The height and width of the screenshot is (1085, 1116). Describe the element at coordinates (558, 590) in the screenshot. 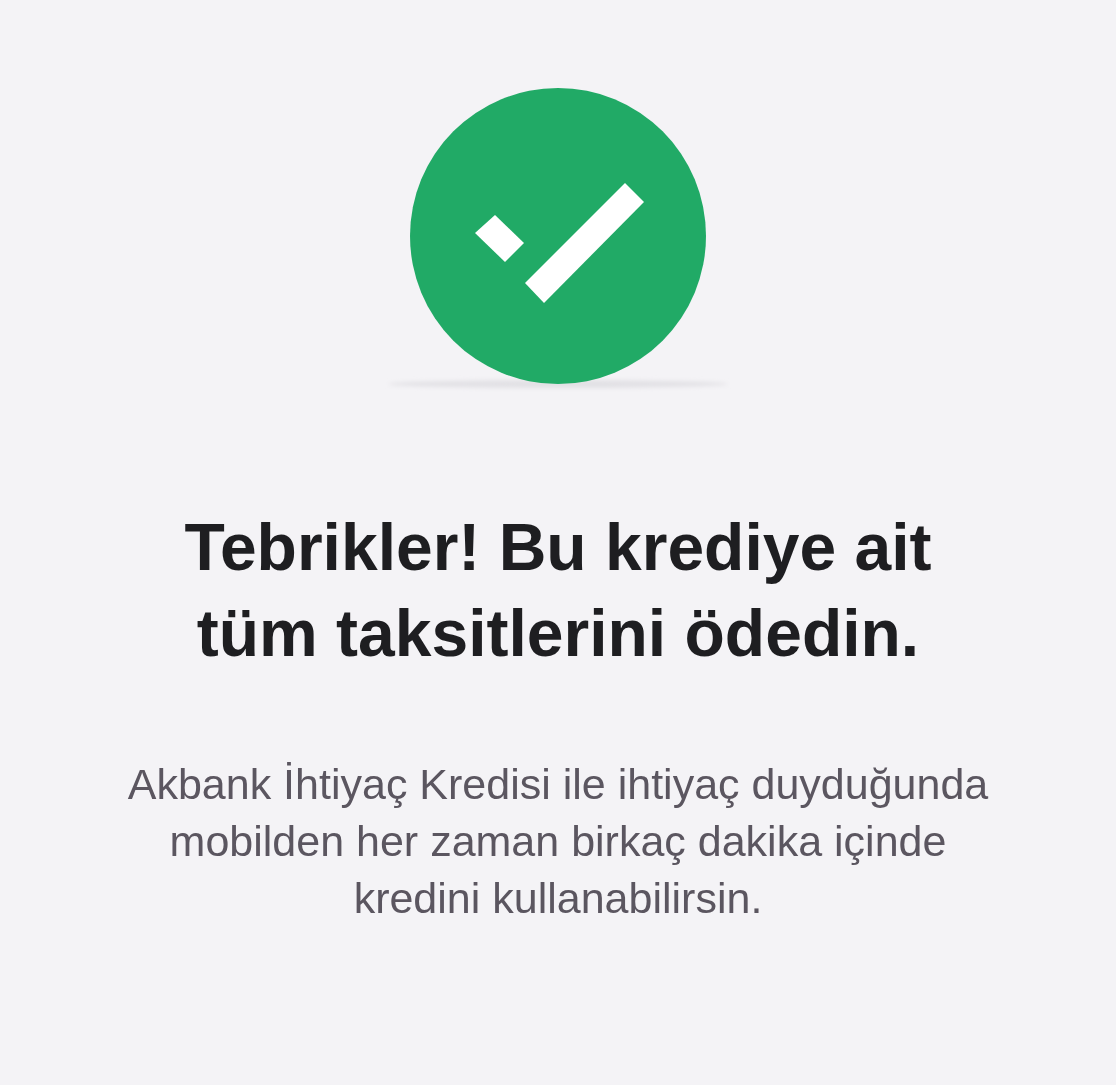

I see `title: Tebrikler! Bu krediye ait tüm taksitlerini ödedin.` at that location.